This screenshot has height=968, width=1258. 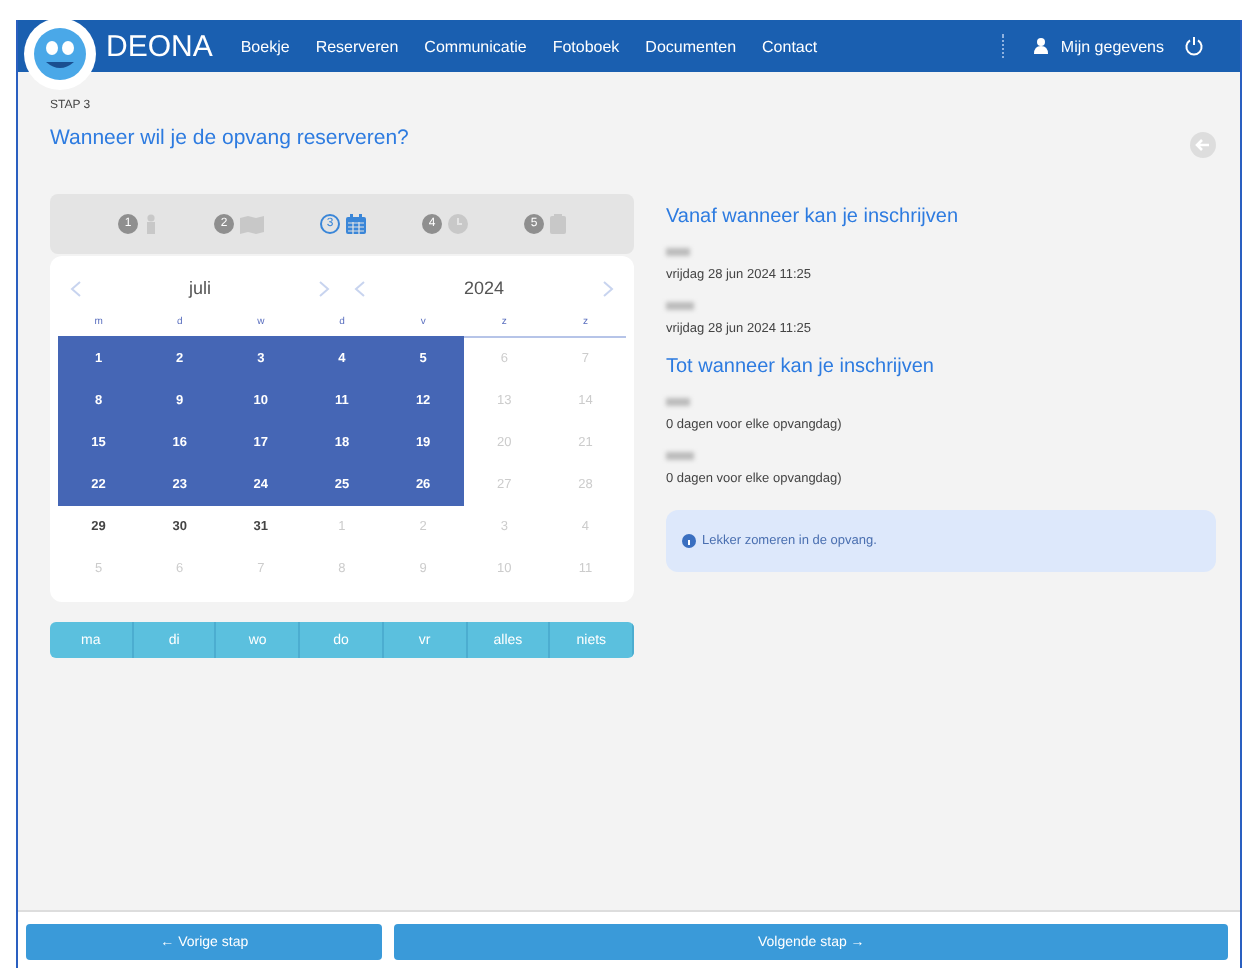 What do you see at coordinates (475, 46) in the screenshot?
I see `nav-link: Communicatie` at bounding box center [475, 46].